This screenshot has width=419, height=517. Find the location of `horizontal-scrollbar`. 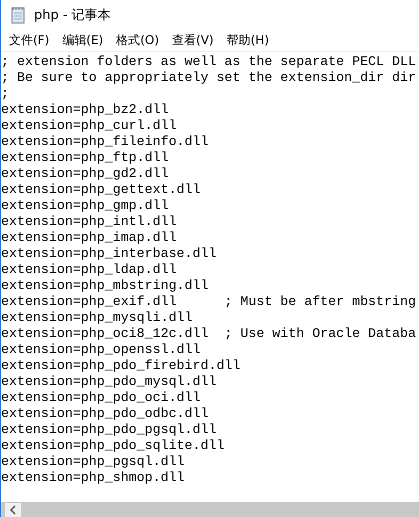

horizontal-scrollbar is located at coordinates (210, 509).